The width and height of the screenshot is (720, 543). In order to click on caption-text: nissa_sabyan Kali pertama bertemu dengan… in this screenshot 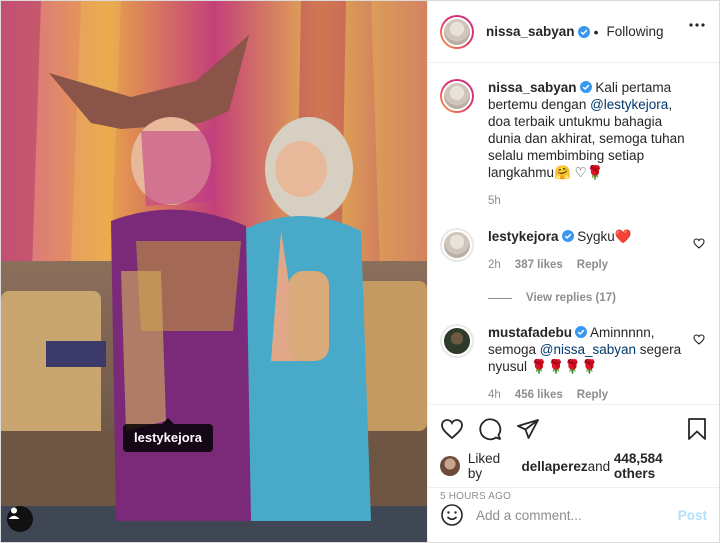, I will do `click(592, 130)`.